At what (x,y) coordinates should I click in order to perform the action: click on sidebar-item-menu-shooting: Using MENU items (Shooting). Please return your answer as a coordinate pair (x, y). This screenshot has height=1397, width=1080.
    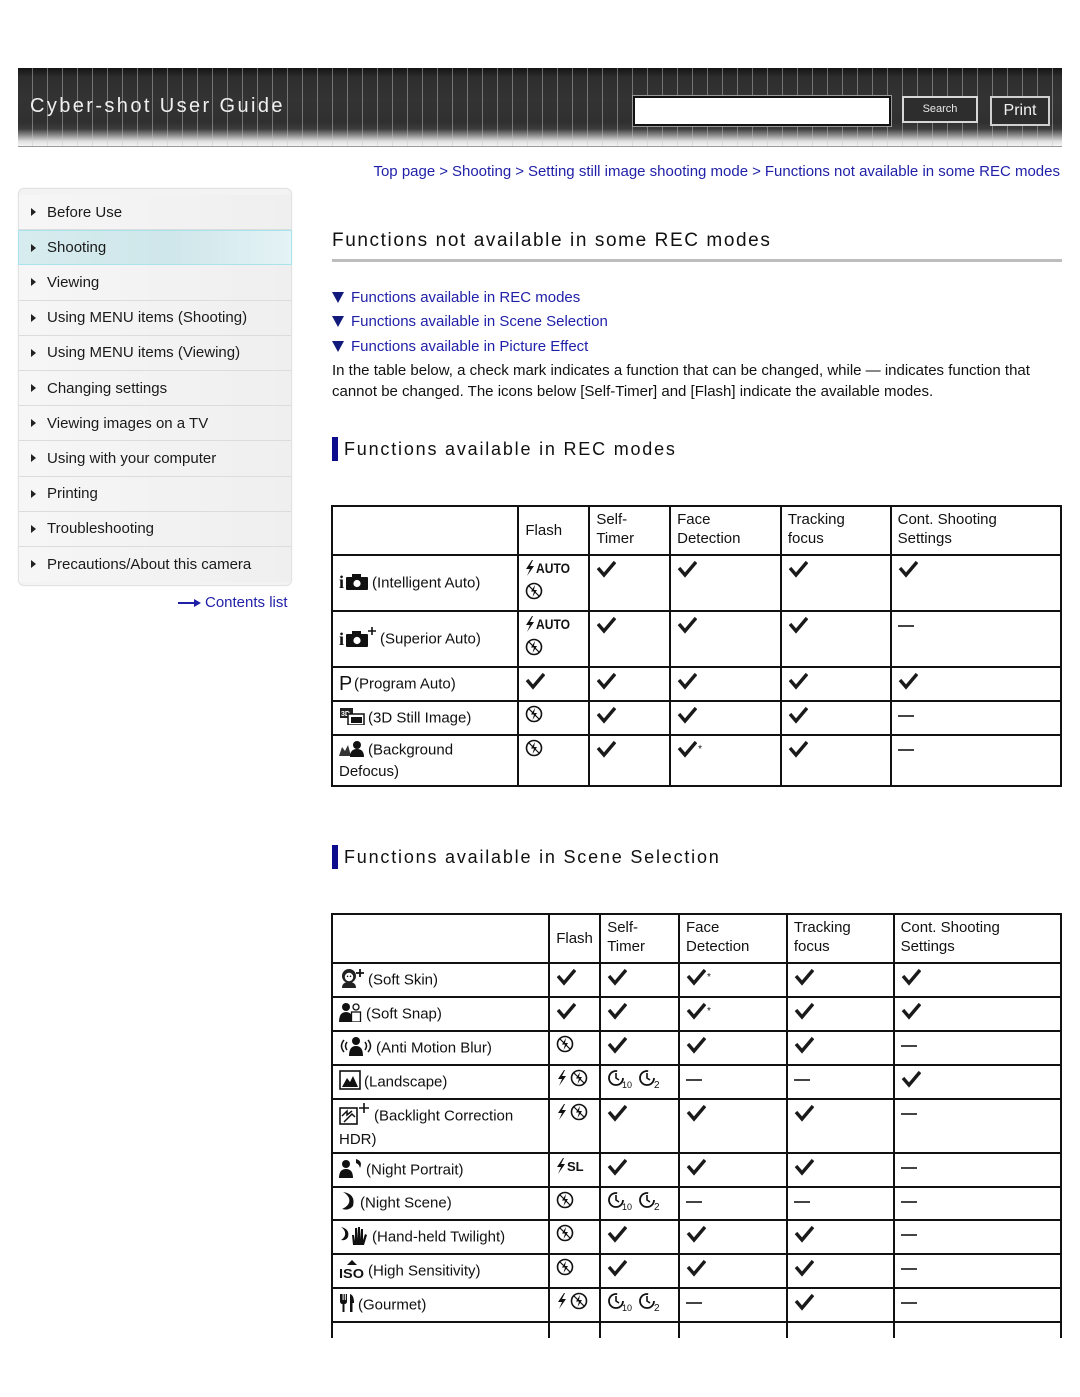
    Looking at the image, I should click on (155, 318).